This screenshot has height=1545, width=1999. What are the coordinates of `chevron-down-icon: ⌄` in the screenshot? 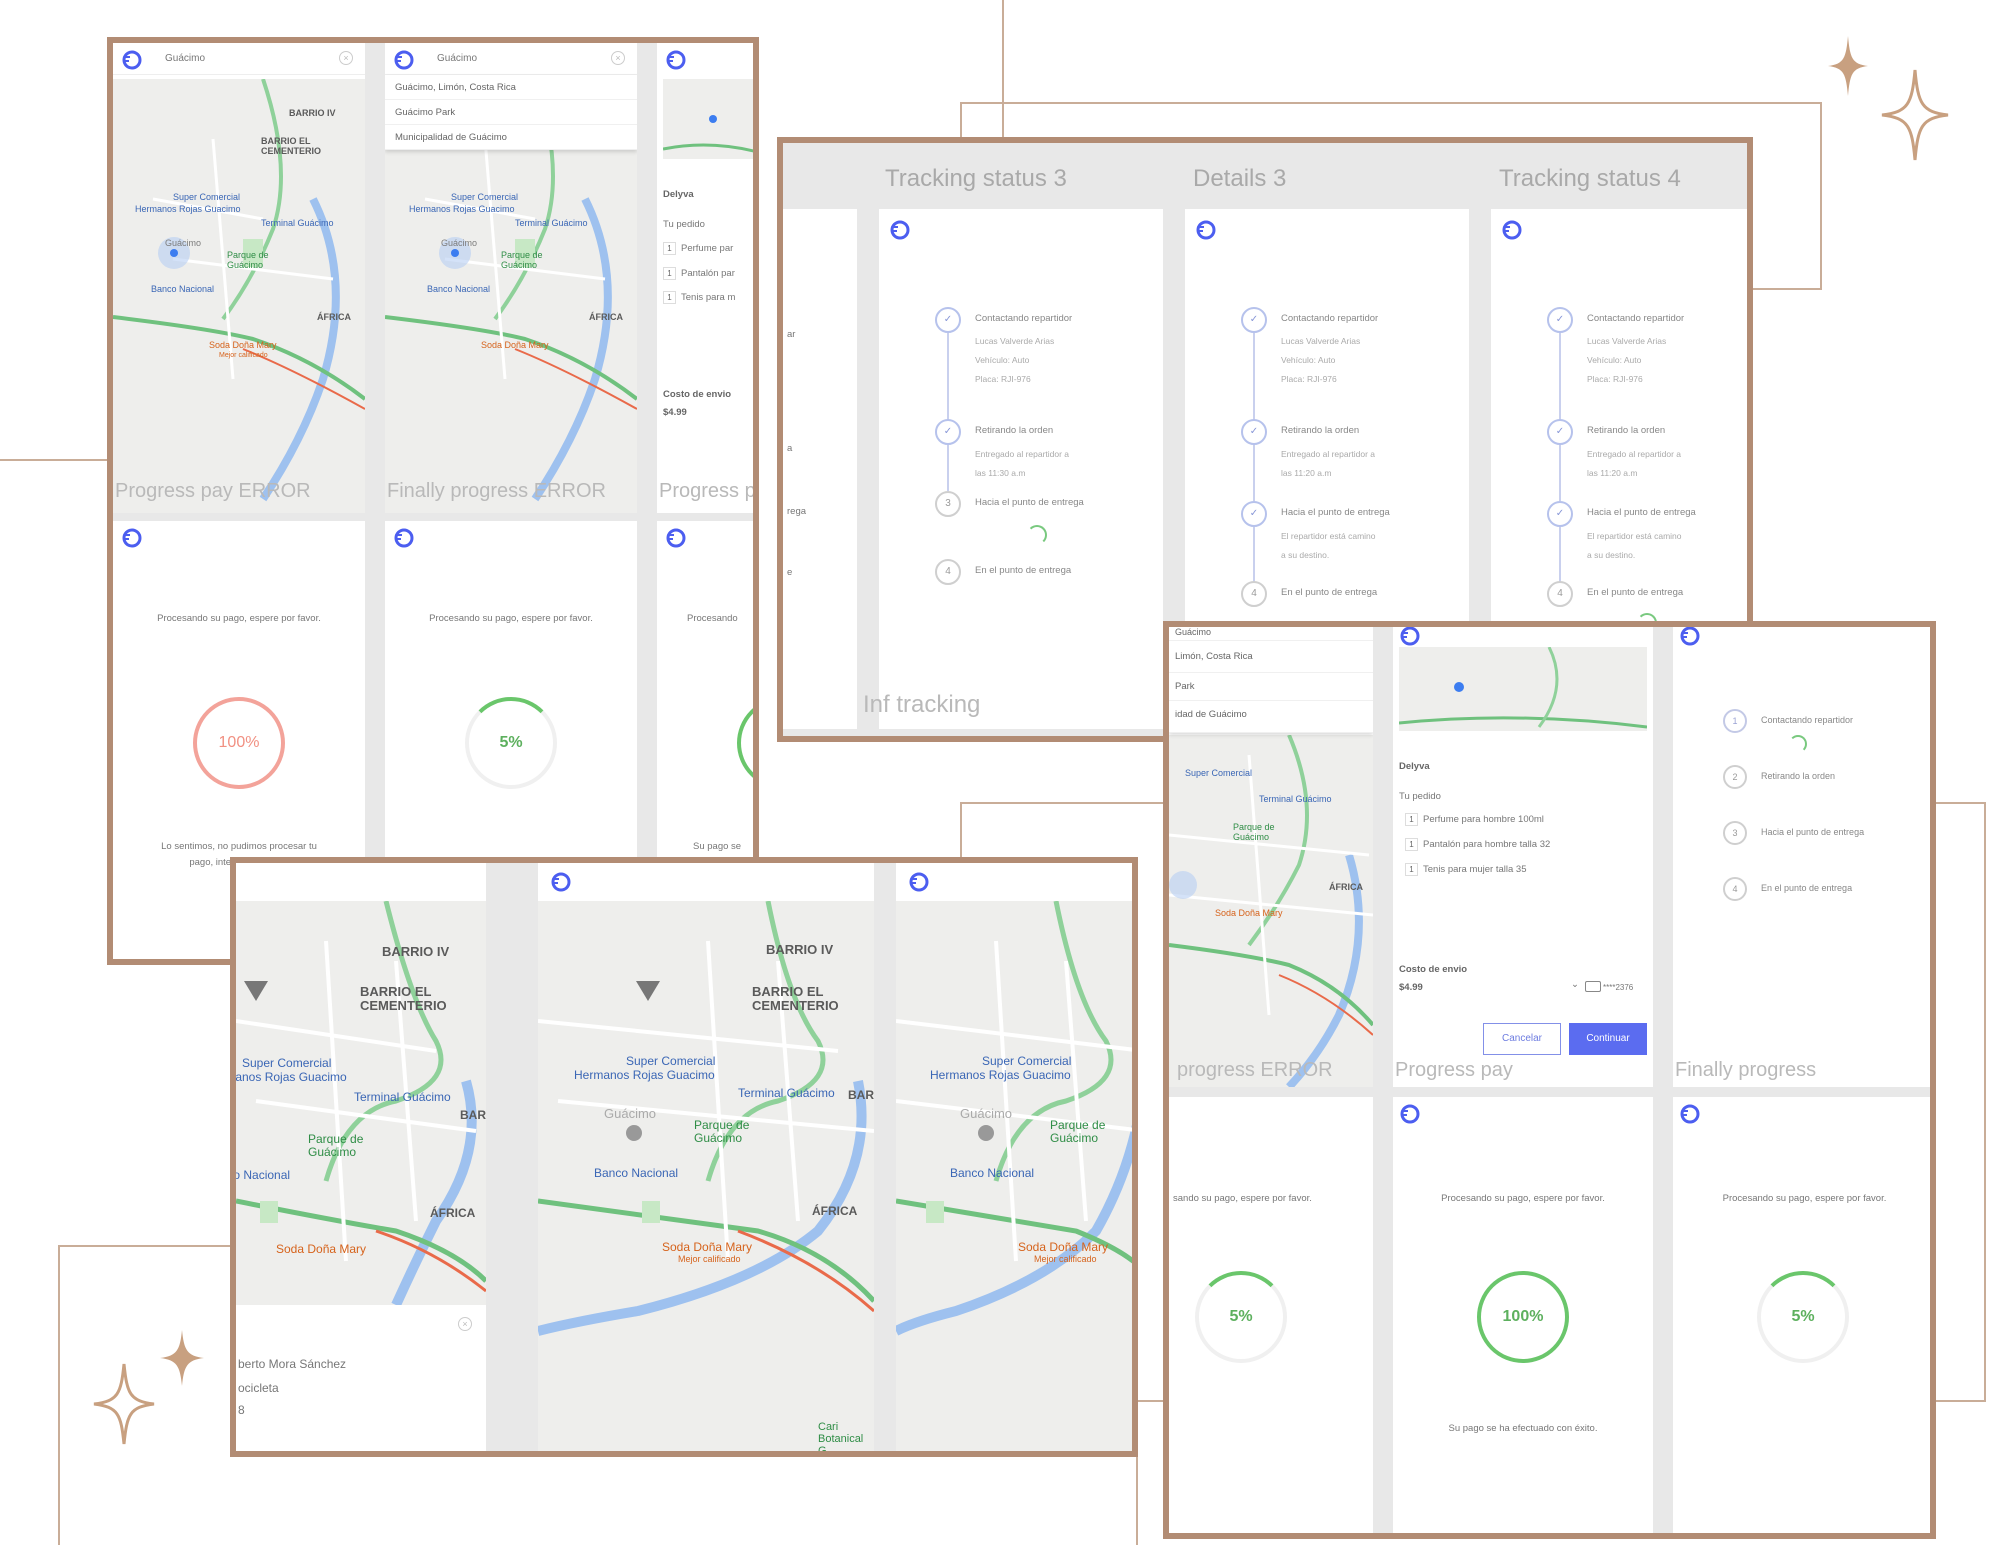 It's located at (1575, 984).